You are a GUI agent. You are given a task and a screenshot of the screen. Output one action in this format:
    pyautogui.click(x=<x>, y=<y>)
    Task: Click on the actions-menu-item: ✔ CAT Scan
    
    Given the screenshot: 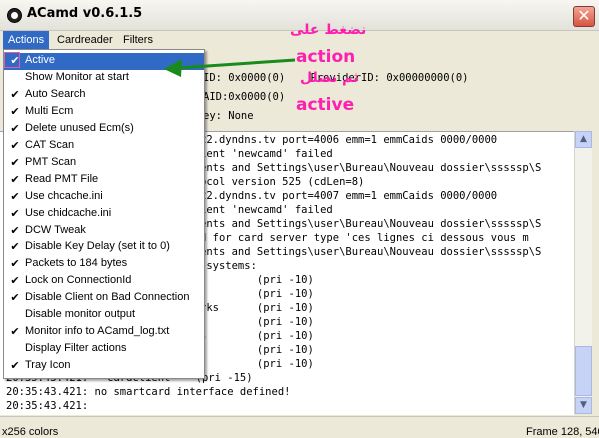 What is the action you would take?
    pyautogui.click(x=104, y=146)
    